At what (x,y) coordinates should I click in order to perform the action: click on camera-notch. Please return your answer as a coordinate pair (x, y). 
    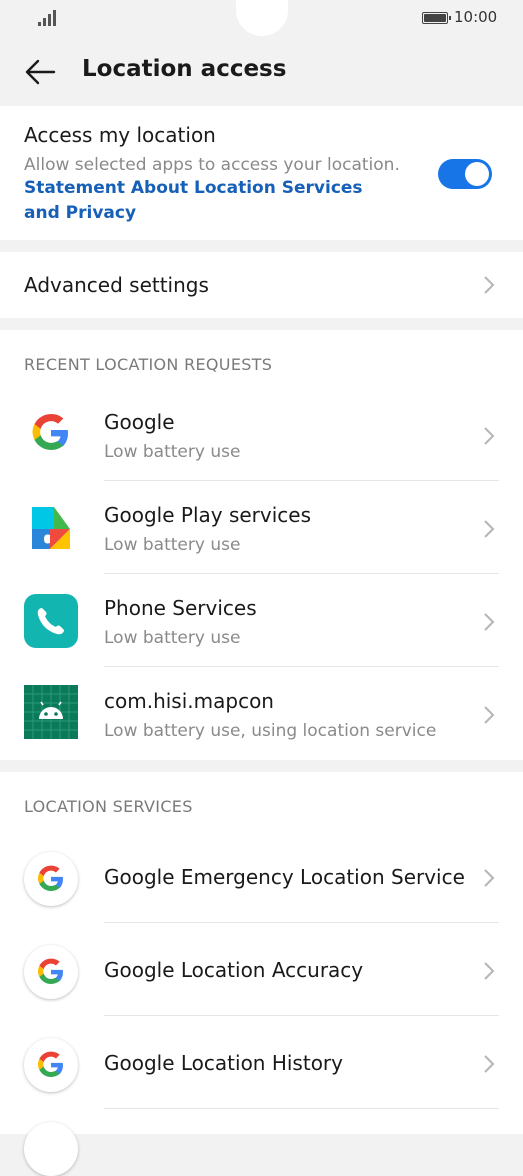
    Looking at the image, I should click on (262, 18).